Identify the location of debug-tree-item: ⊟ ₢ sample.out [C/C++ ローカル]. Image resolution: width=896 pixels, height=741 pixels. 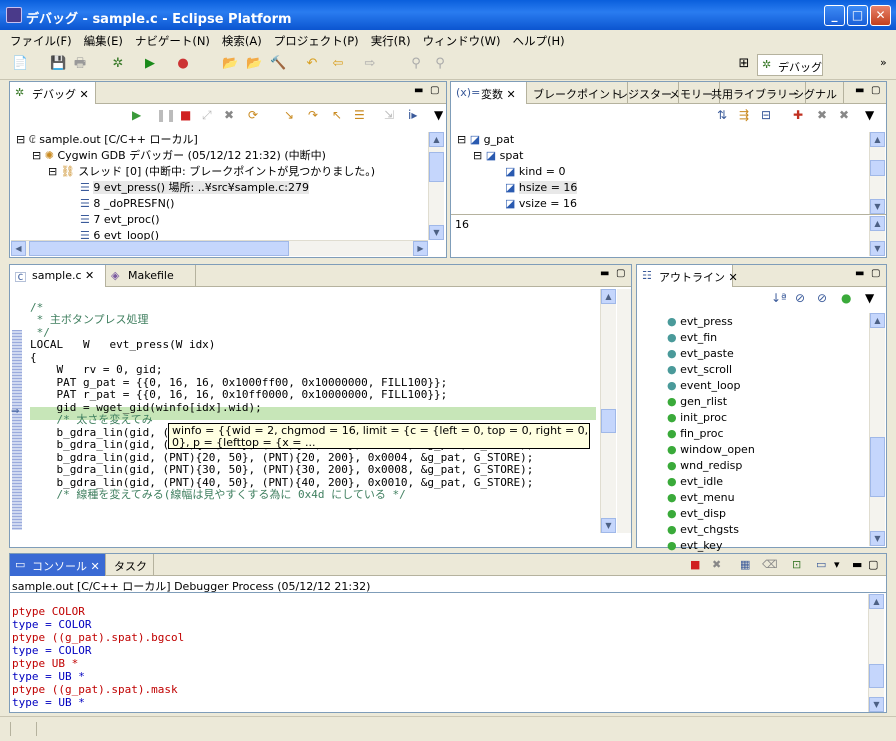
(195, 140).